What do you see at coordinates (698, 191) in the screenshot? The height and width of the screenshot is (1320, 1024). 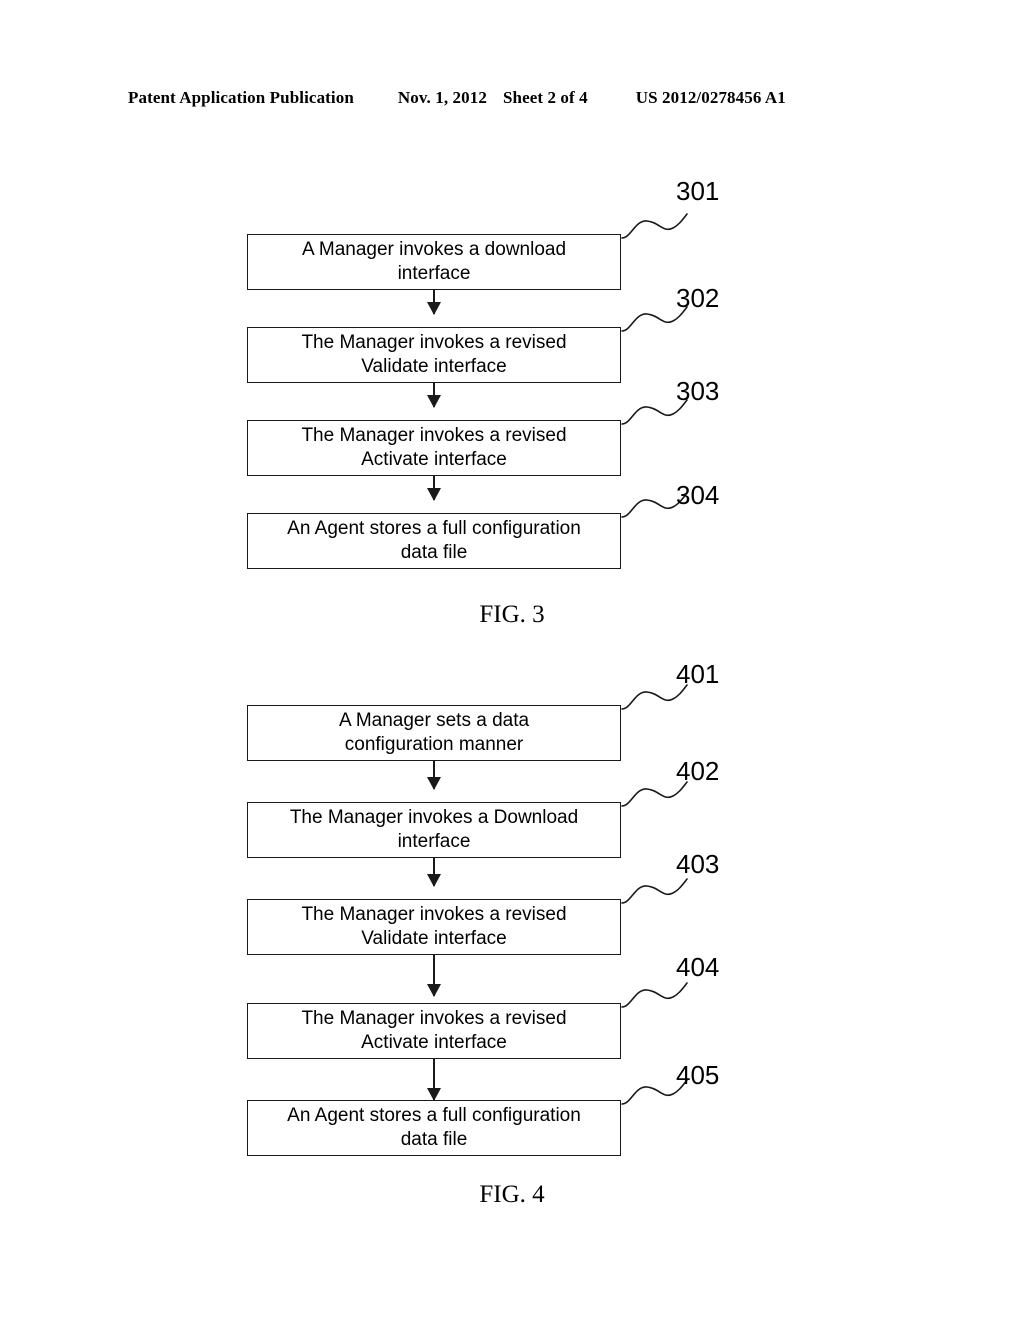 I see `reference-number-301: 301` at bounding box center [698, 191].